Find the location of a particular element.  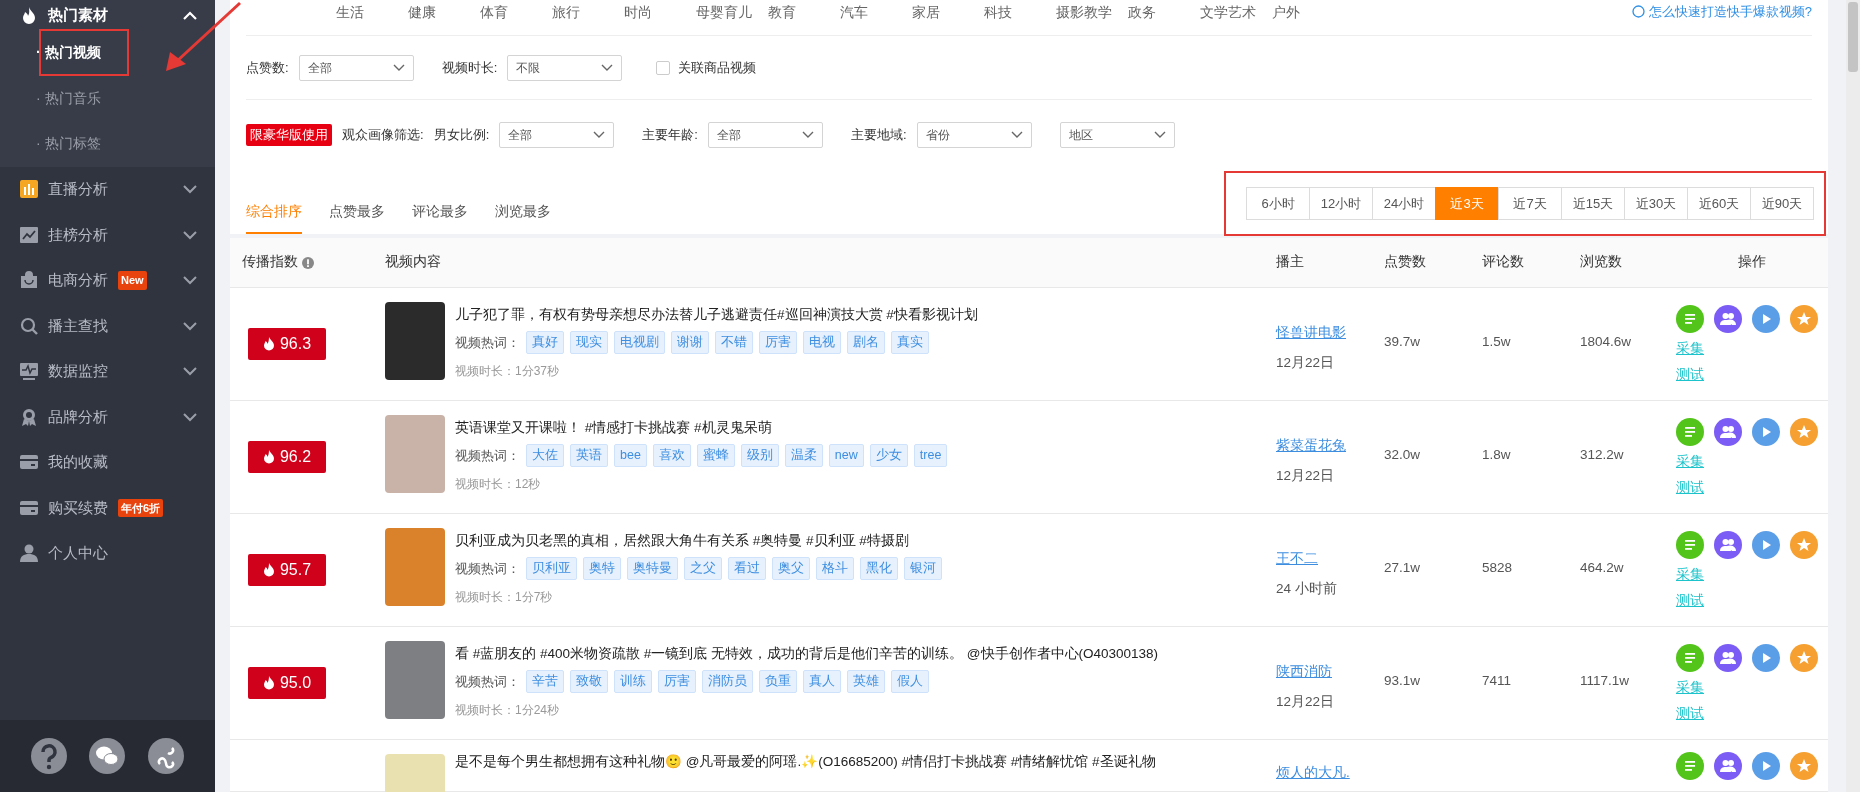

time-range-button: 近30天 is located at coordinates (1656, 203).